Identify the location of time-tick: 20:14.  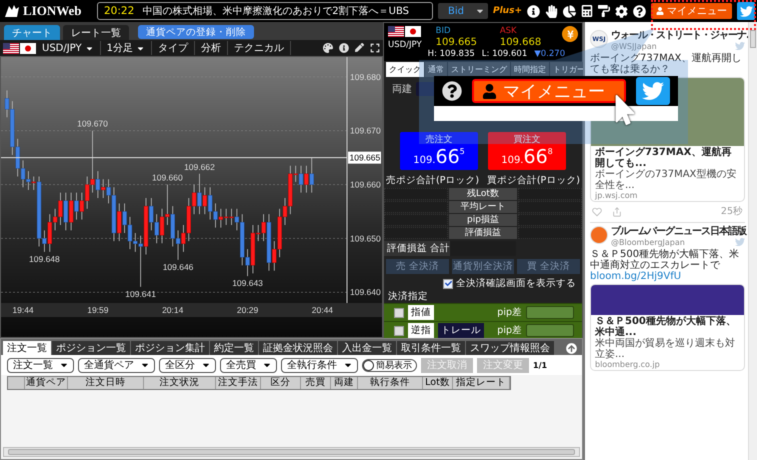
(173, 310).